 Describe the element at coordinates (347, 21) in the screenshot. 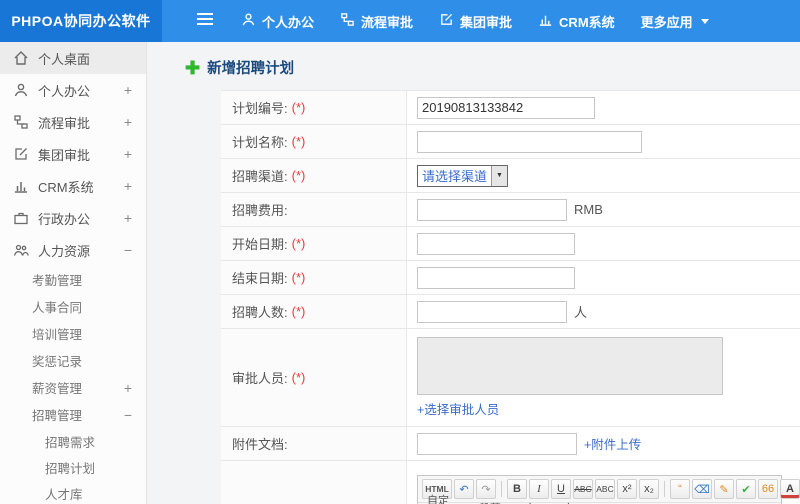

I see `workflow-icon` at that location.